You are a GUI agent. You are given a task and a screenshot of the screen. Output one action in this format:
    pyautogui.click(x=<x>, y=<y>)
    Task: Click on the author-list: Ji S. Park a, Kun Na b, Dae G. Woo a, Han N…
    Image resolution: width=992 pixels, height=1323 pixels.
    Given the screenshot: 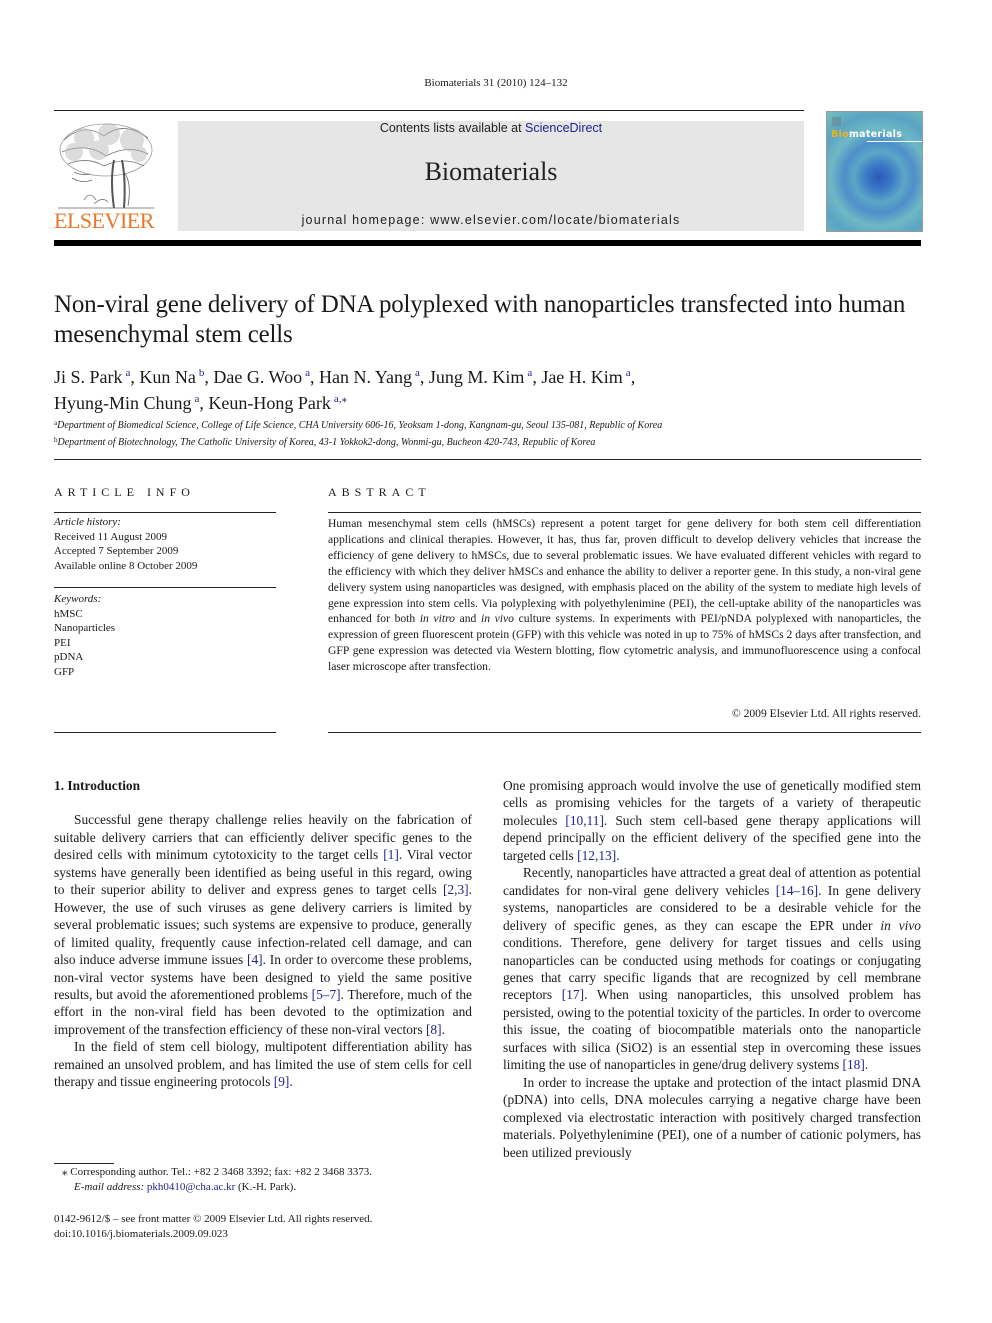 What is the action you would take?
    pyautogui.click(x=345, y=390)
    